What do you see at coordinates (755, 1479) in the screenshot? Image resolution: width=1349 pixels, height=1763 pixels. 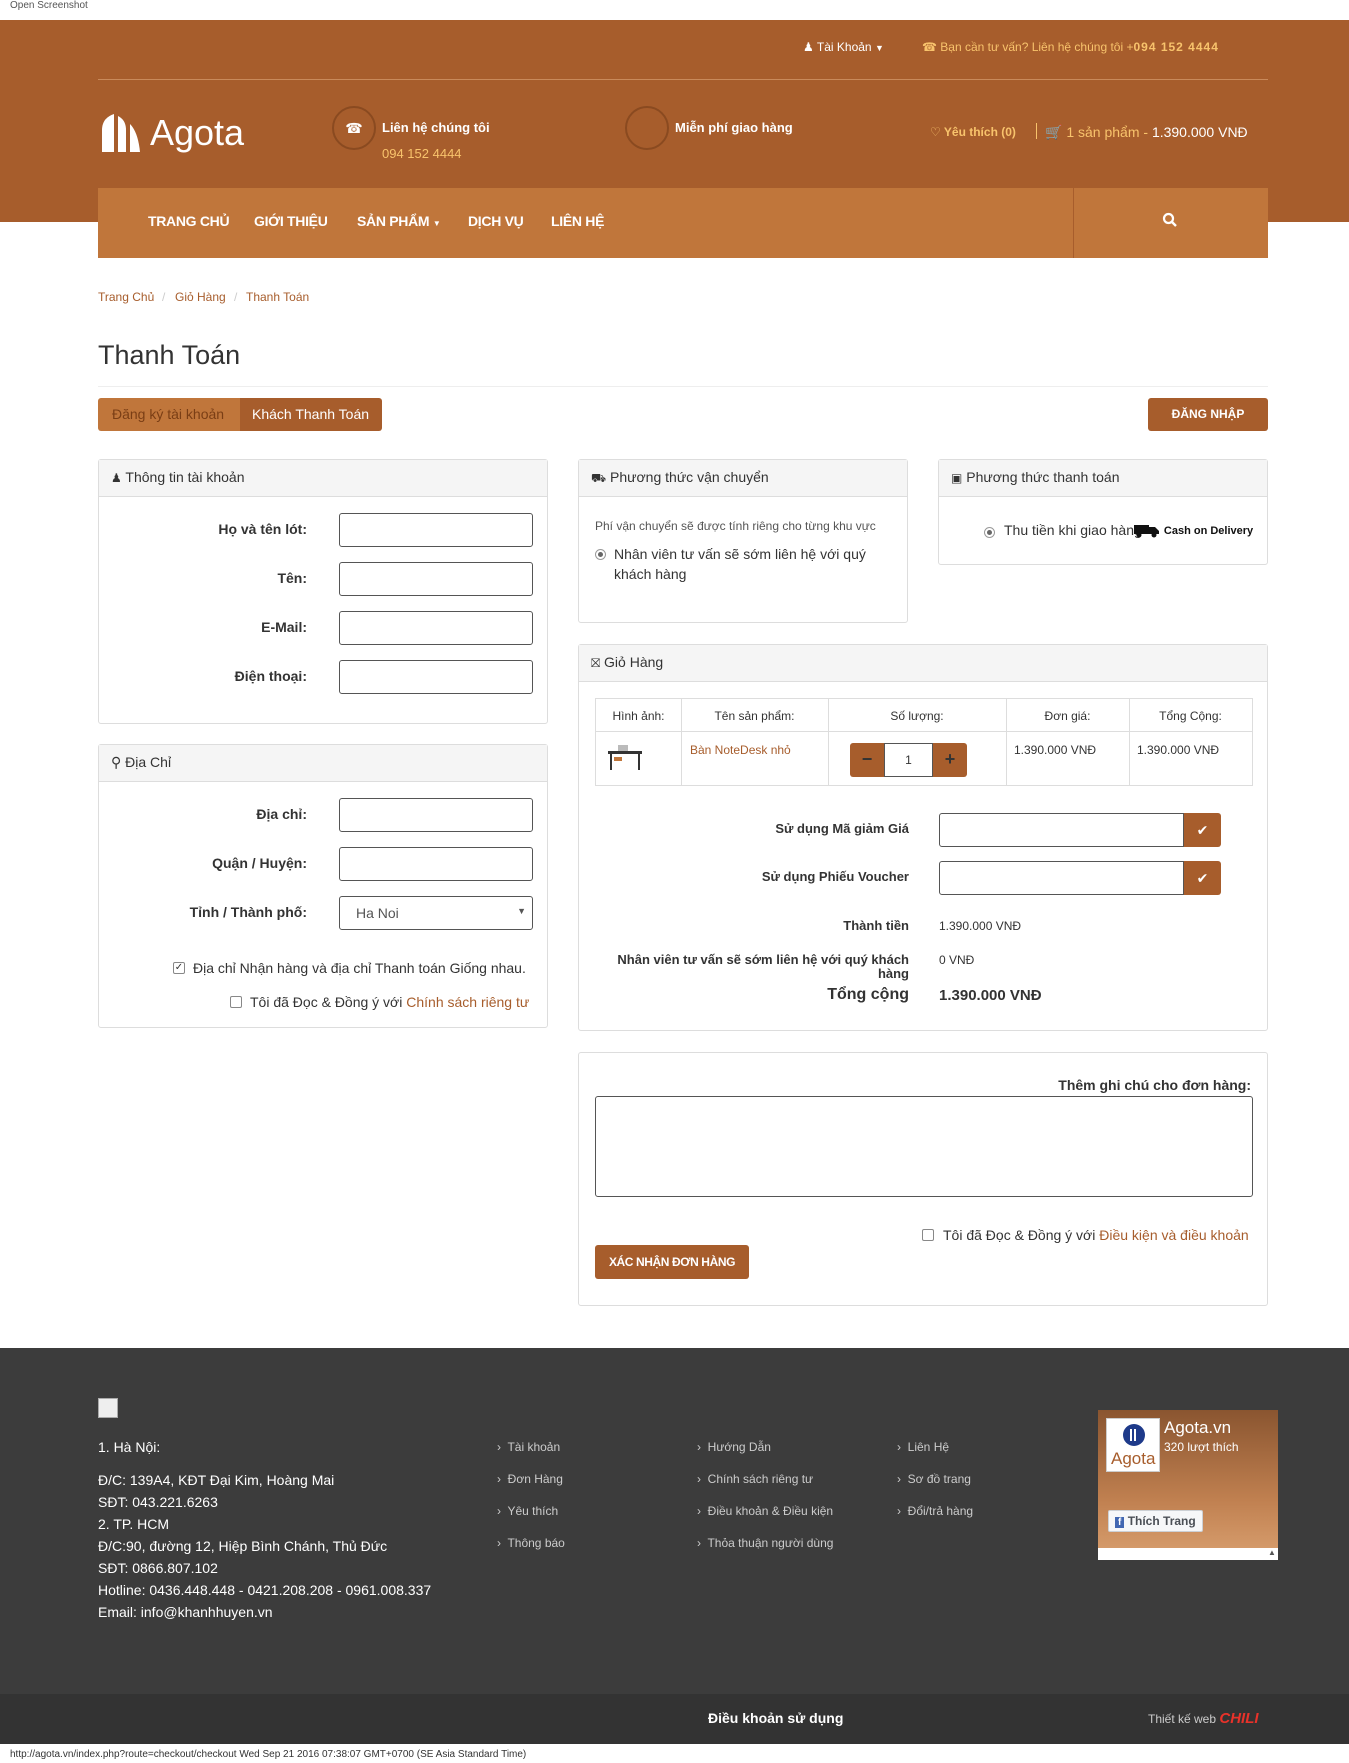 I see `footer-link: › Chính sách riêng tư` at bounding box center [755, 1479].